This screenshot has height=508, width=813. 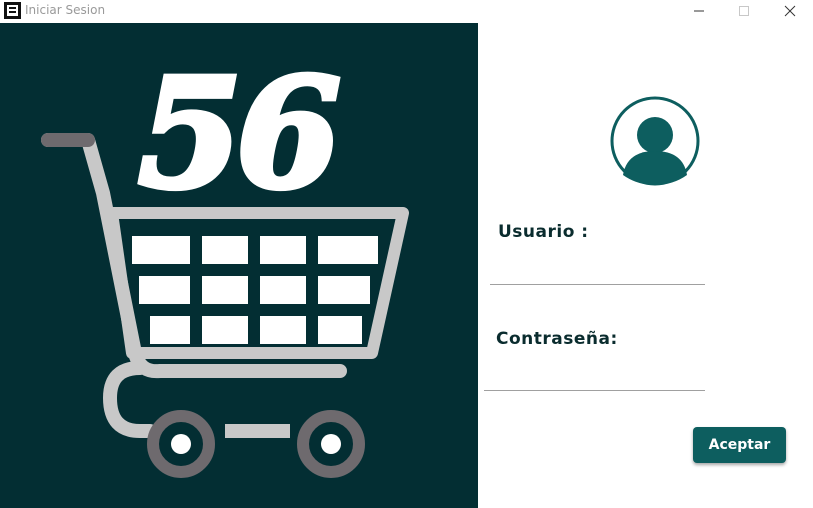 I want to click on logo-number: 56, so click(x=237, y=134).